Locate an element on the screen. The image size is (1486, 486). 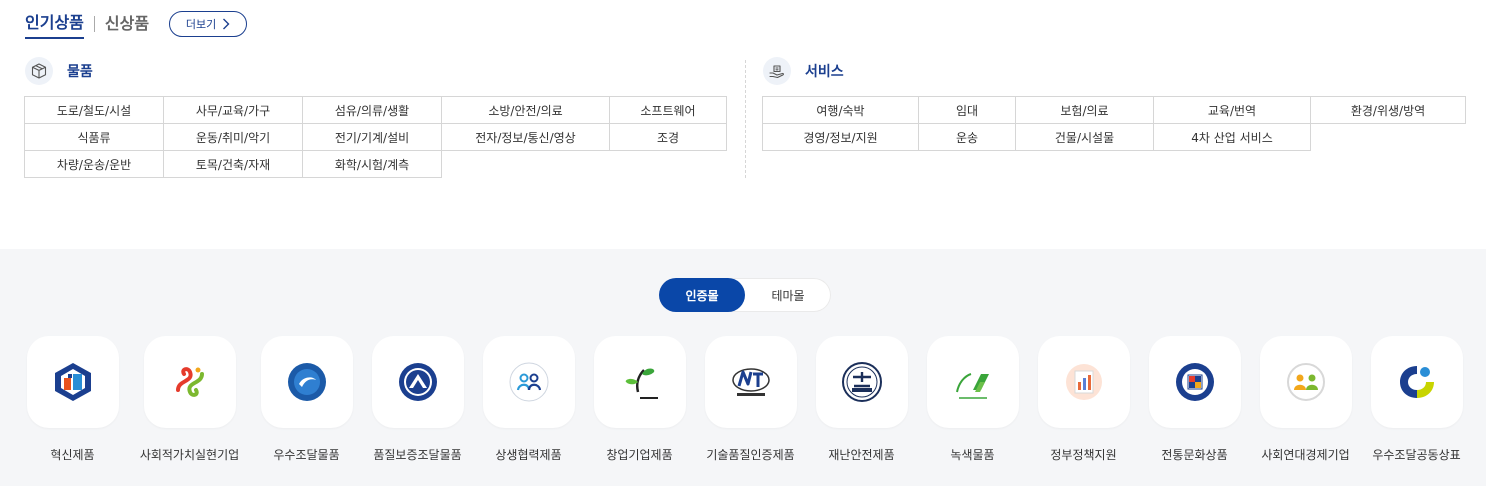
cert-item-policy-support: 정부정책지원 is located at coordinates (1083, 399).